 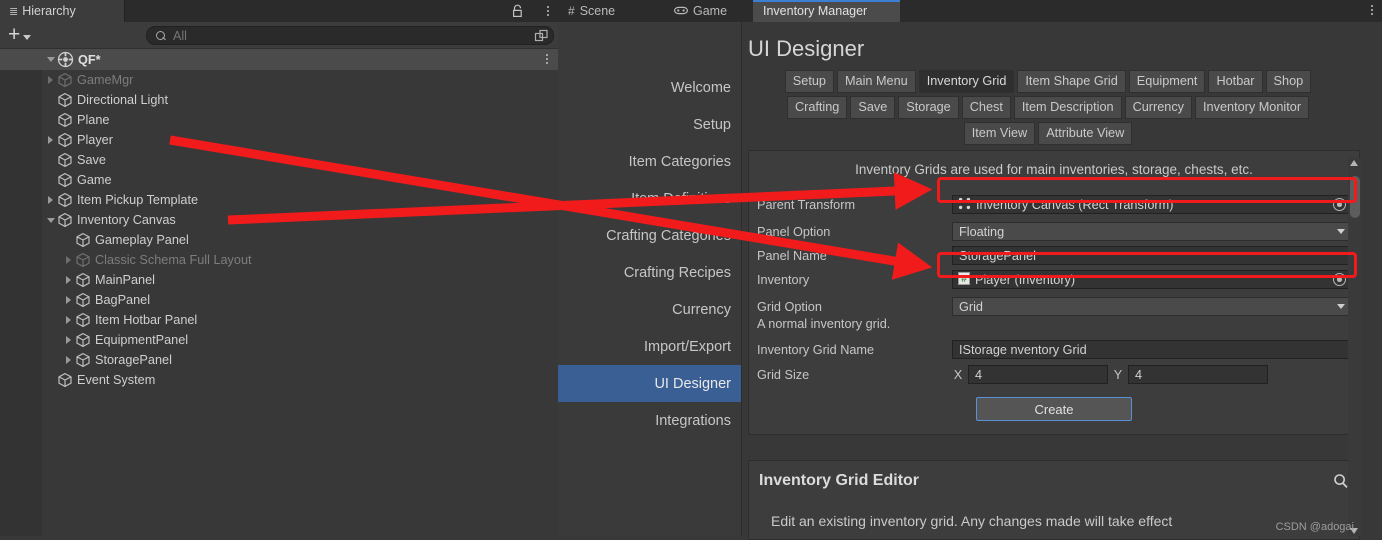 I want to click on inventory-value: Player (Inventory), so click(x=1025, y=279).